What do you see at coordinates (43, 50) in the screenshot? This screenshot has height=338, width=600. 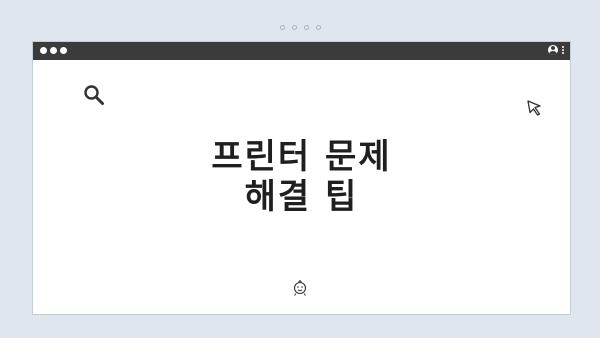 I see `close-window-button` at bounding box center [43, 50].